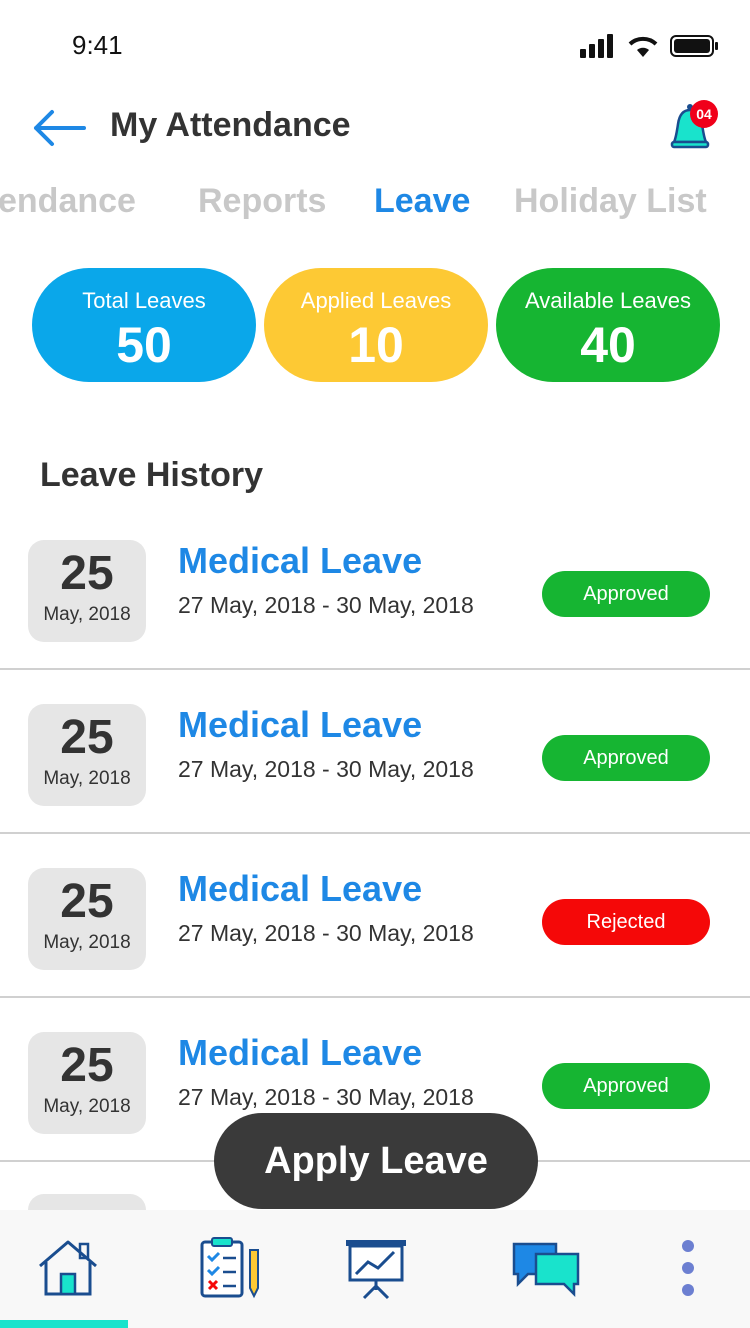  Describe the element at coordinates (375, 45) in the screenshot. I see `status-bar: 9:41` at that location.